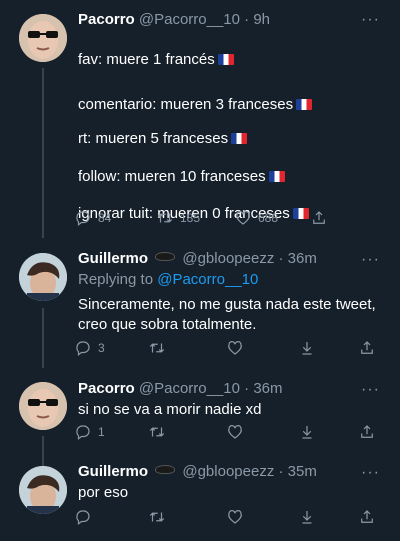  What do you see at coordinates (229, 219) in the screenshot?
I see `tweet-actions: 84 185 688` at bounding box center [229, 219].